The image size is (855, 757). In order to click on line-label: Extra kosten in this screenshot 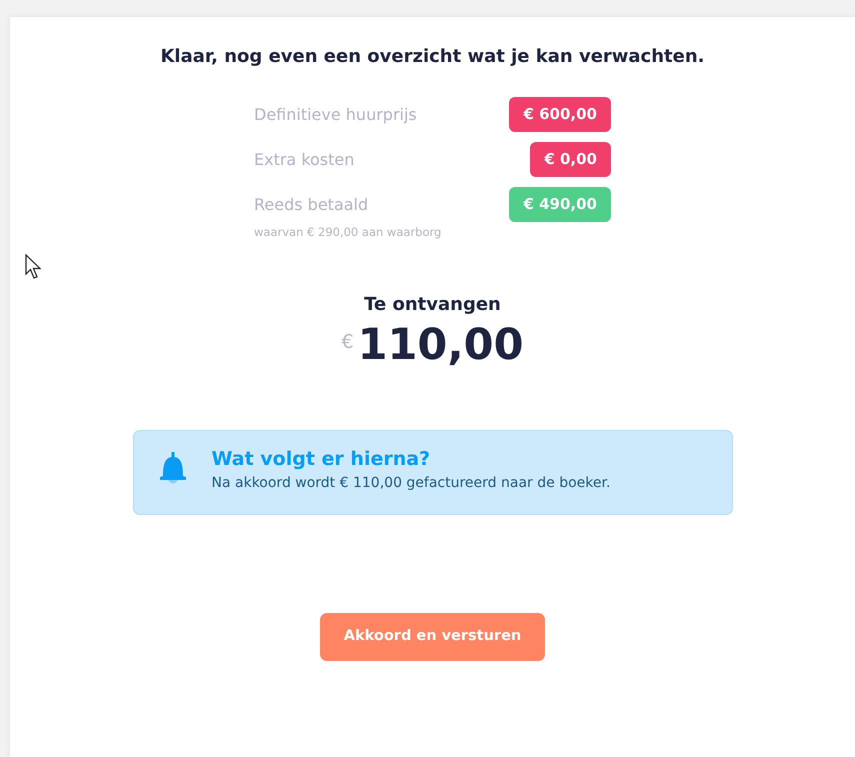, I will do `click(304, 159)`.